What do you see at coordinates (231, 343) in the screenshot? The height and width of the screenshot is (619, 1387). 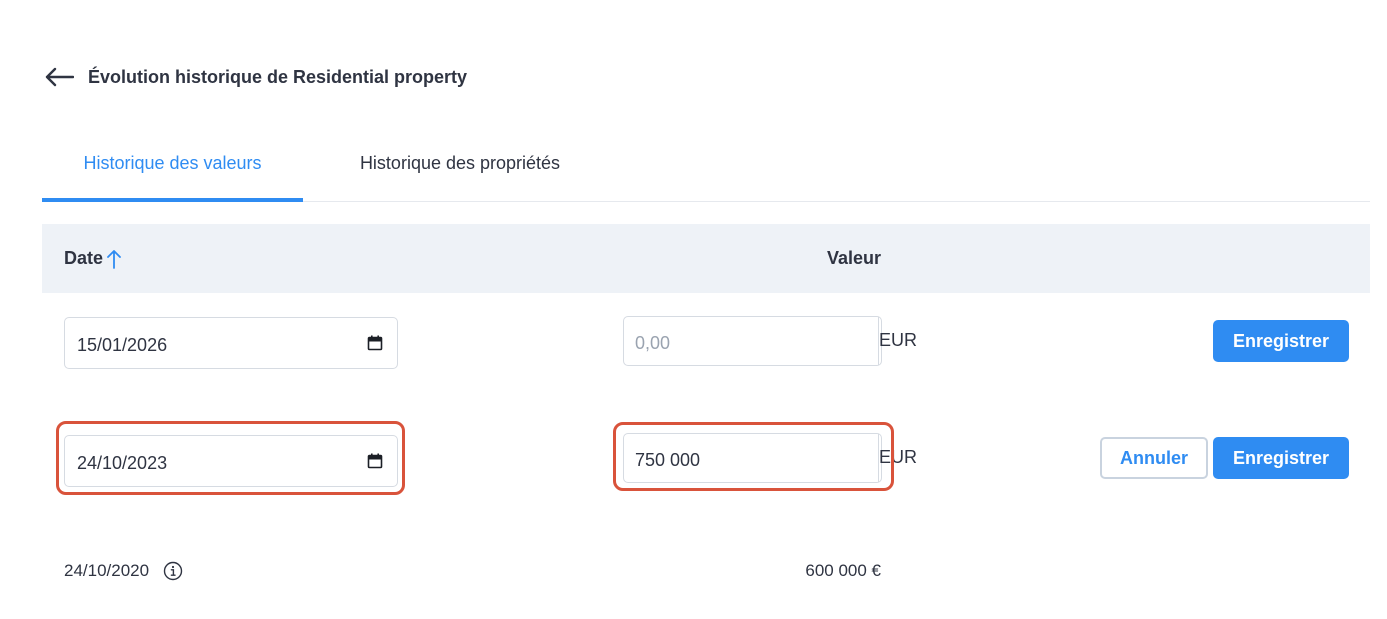 I see `date-field-new: 15/01/2026` at bounding box center [231, 343].